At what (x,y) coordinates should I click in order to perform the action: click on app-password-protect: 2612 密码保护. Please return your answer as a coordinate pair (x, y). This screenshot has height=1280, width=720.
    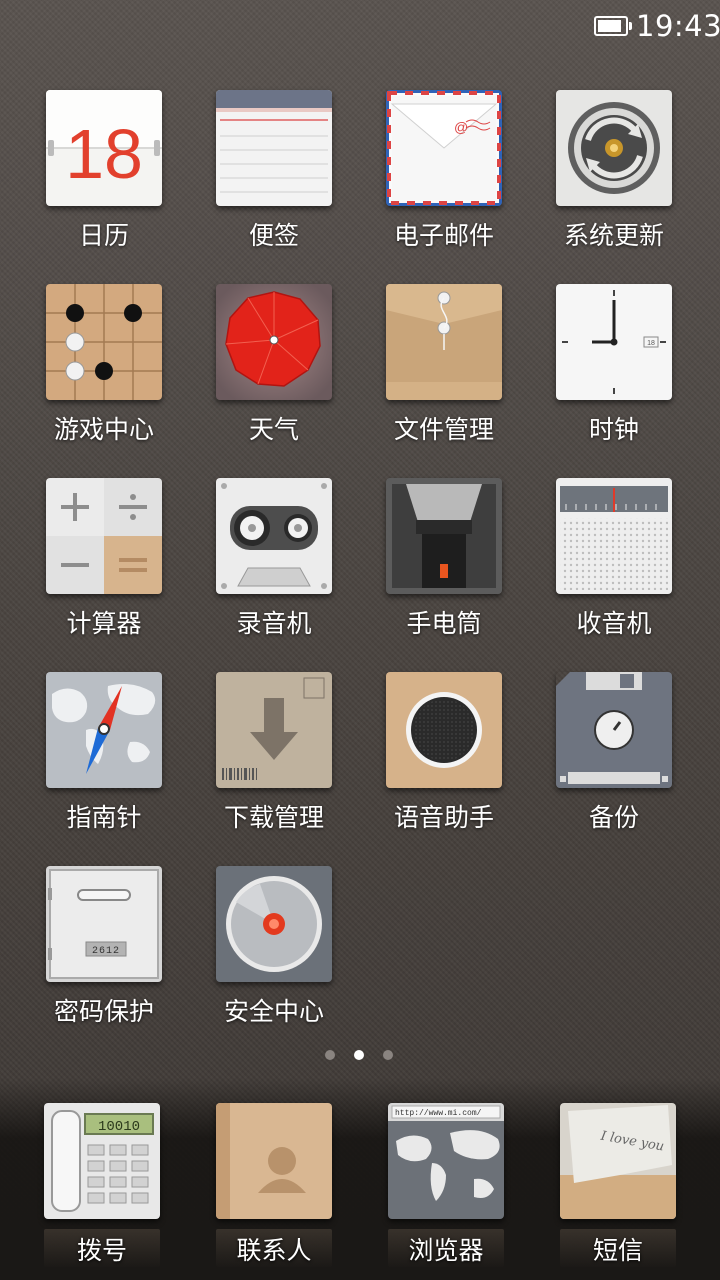
    Looking at the image, I should click on (101, 956).